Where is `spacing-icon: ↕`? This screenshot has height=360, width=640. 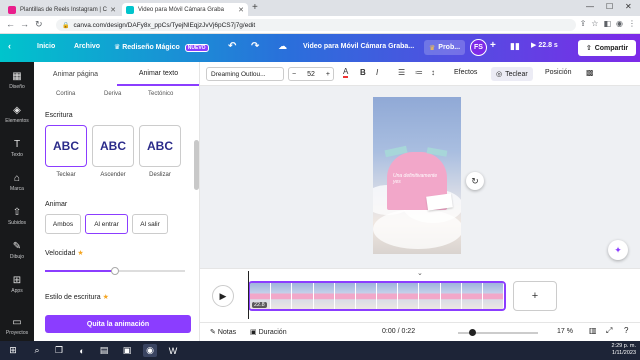 spacing-icon: ↕ is located at coordinates (433, 72).